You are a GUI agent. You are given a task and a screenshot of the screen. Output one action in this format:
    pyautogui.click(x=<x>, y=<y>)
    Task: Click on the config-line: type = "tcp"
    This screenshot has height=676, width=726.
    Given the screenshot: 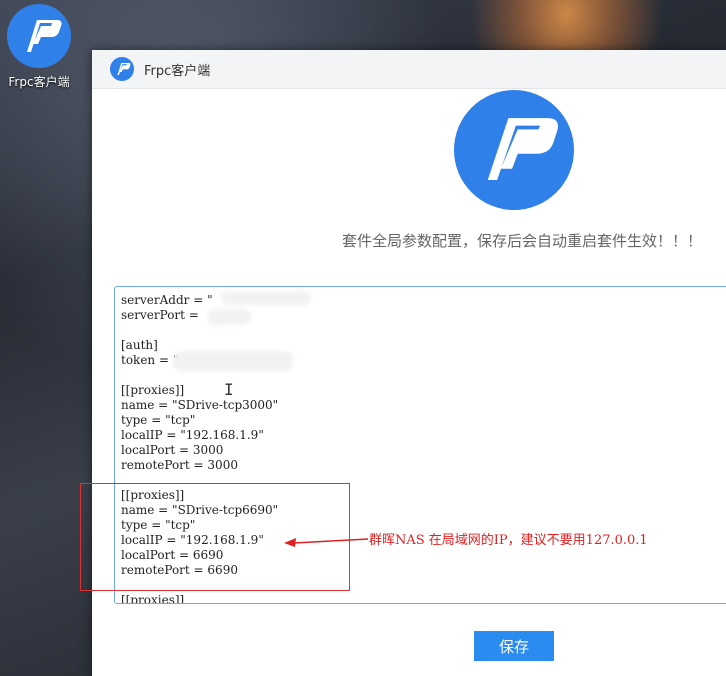 What is the action you would take?
    pyautogui.click(x=158, y=420)
    